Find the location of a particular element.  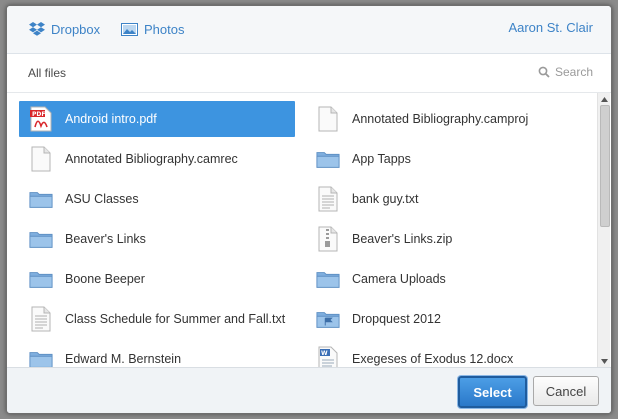

file-name: Exegeses of Exodus 12.docx is located at coordinates (433, 359).